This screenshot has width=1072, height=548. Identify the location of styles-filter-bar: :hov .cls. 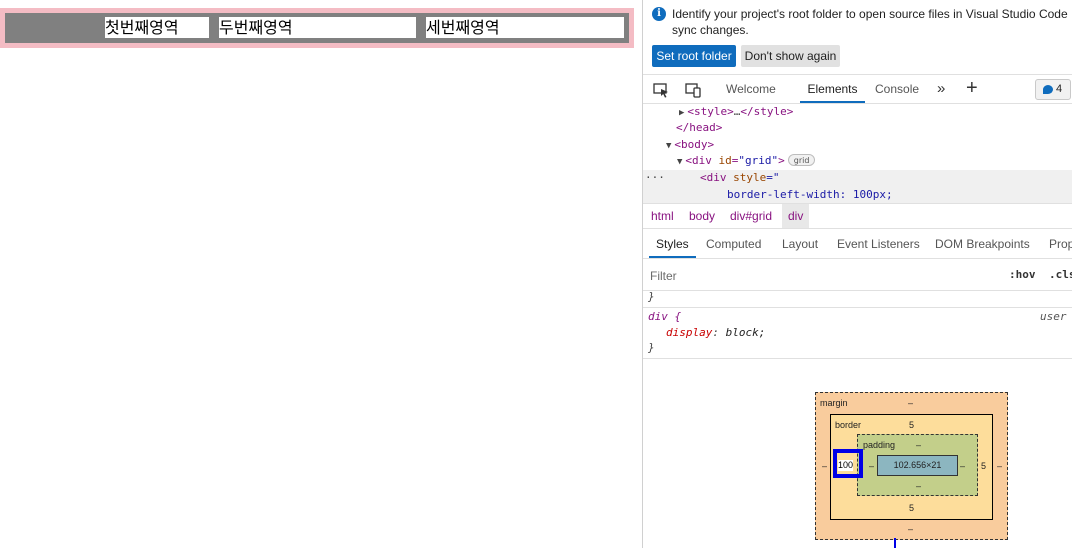
(857, 275).